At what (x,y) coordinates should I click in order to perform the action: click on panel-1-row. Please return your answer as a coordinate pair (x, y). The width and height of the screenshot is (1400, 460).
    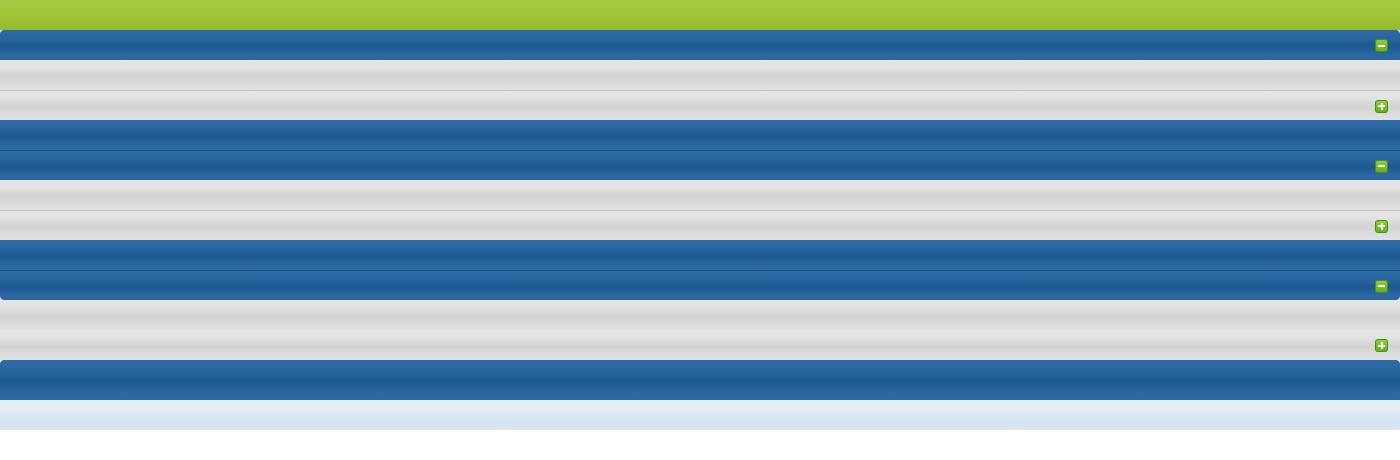
    Looking at the image, I should click on (700, 75).